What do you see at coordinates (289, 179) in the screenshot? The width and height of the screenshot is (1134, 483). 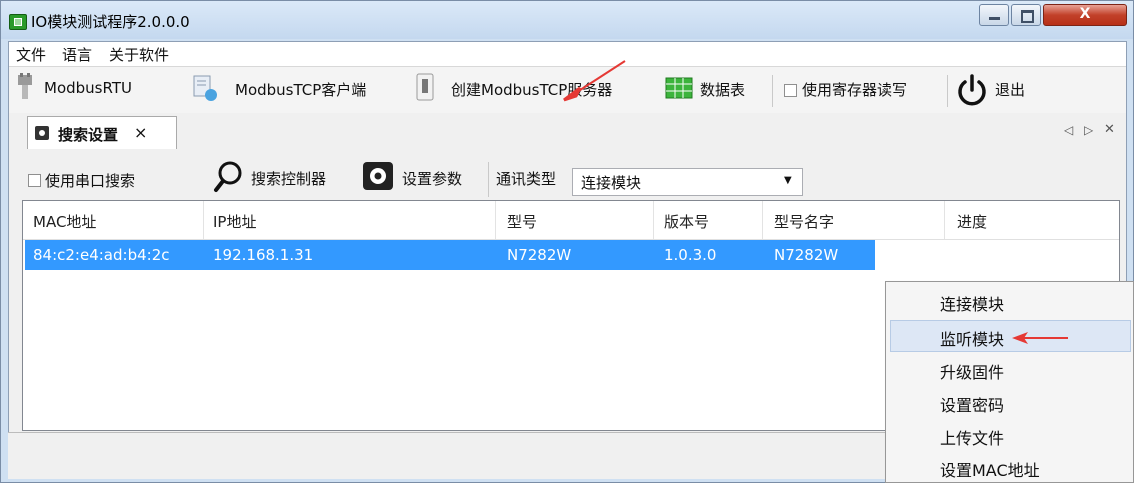 I see `search-controller-label: 搜索控制器` at bounding box center [289, 179].